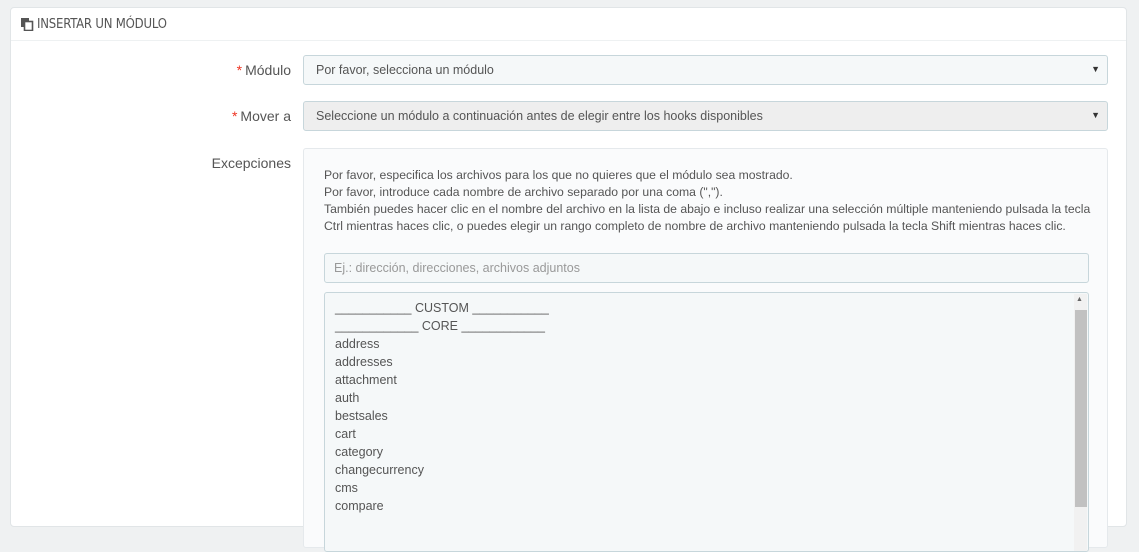 Image resolution: width=1139 pixels, height=552 pixels. I want to click on file-list-item: ____________ CORE ____________, so click(711, 326).